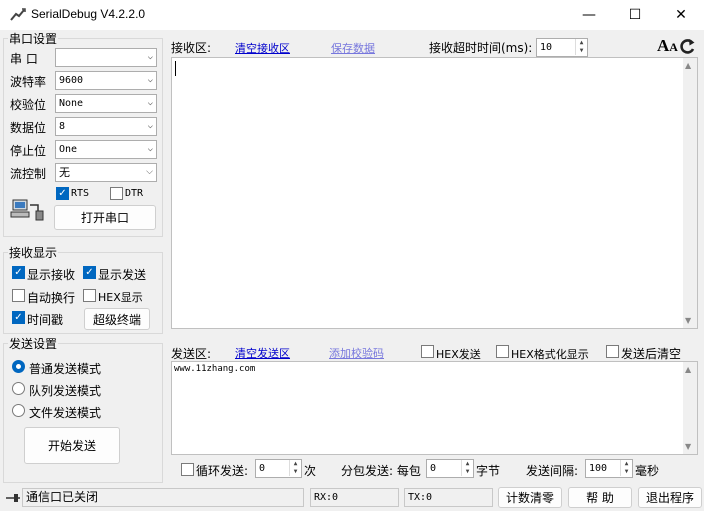 The image size is (704, 511). Describe the element at coordinates (353, 48) in the screenshot. I see `save-data-link: 保存数据` at that location.